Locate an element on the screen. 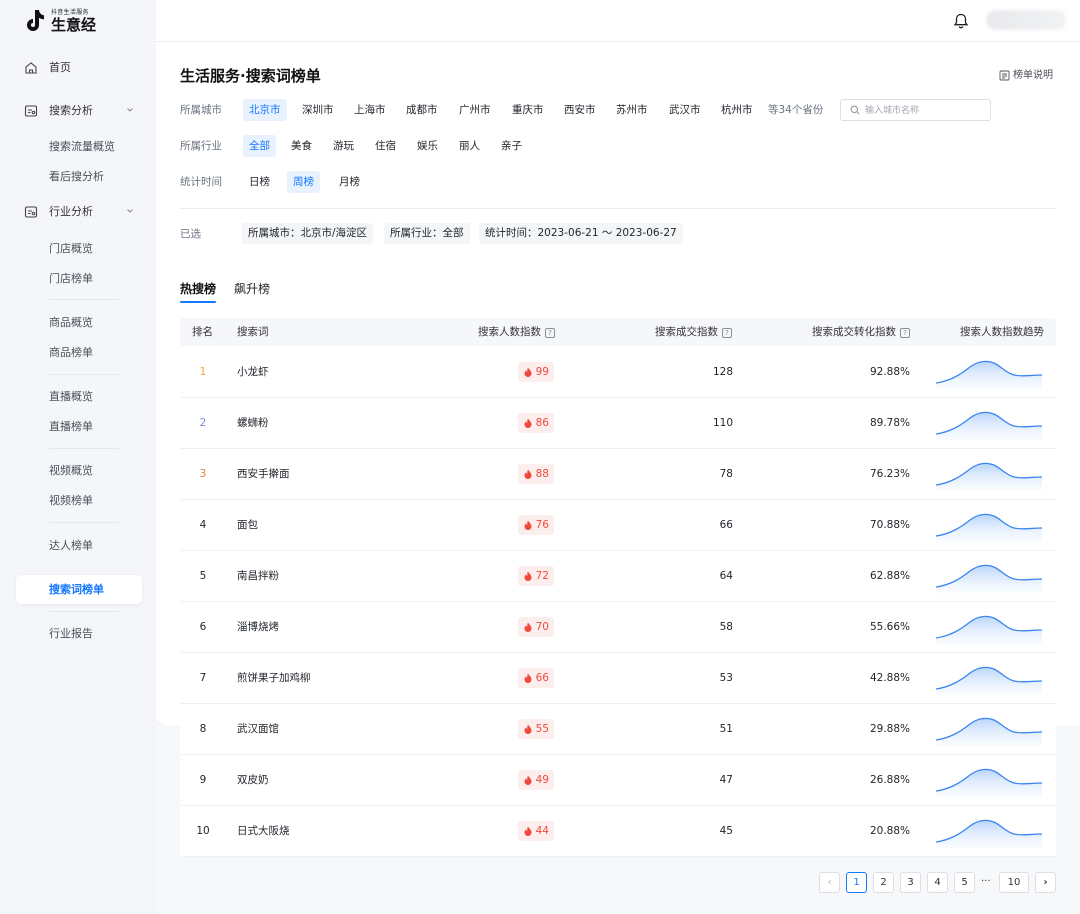 Image resolution: width=1080 pixels, height=914 pixels. nav-search-keyword-ranking: 搜索词榜单 is located at coordinates (79, 589).